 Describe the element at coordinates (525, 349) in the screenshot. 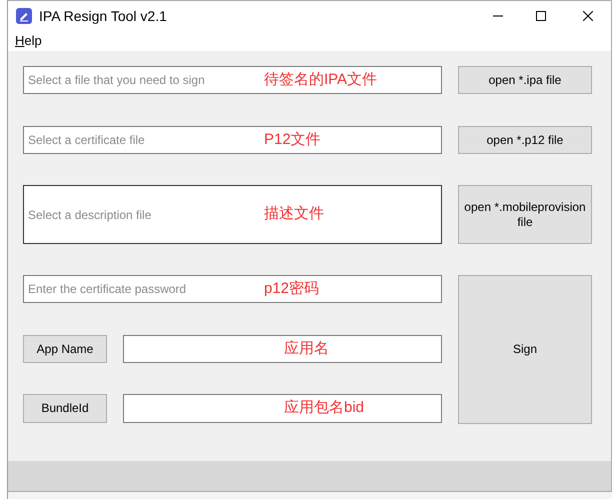

I see `sign-button: Sign` at that location.